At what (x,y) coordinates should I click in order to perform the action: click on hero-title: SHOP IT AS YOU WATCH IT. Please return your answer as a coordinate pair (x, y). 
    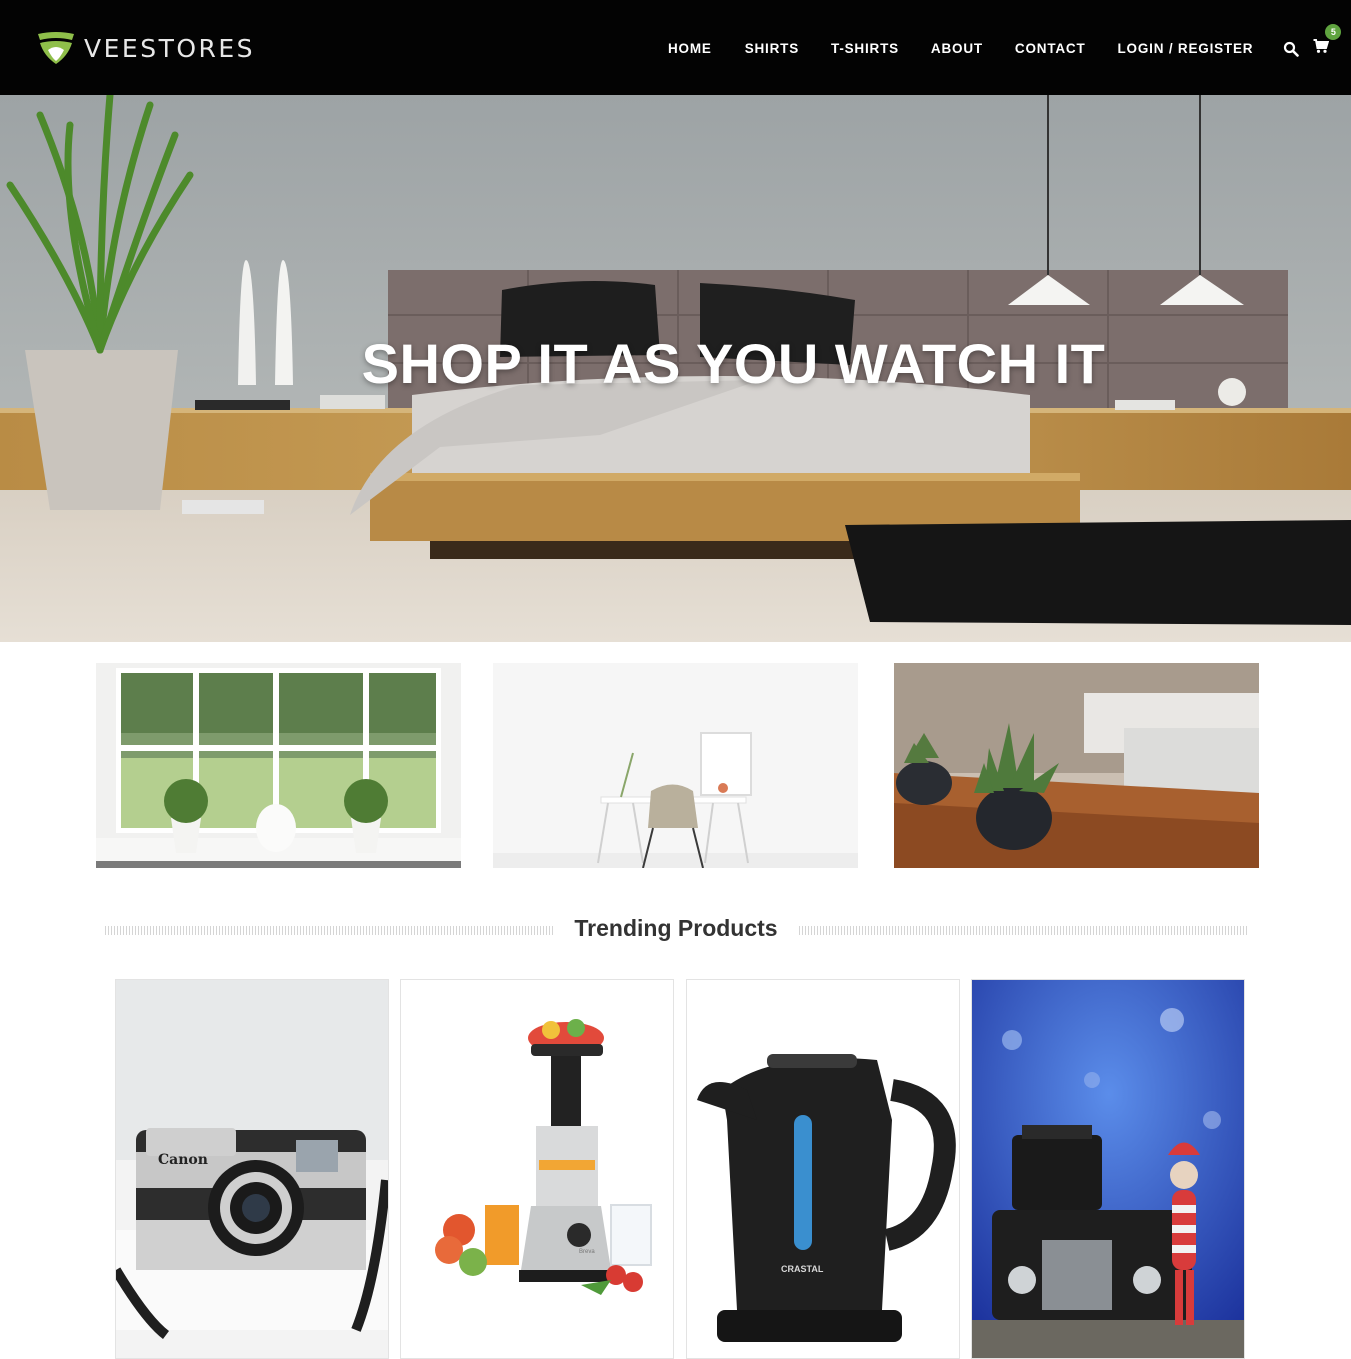
    Looking at the image, I should click on (733, 363).